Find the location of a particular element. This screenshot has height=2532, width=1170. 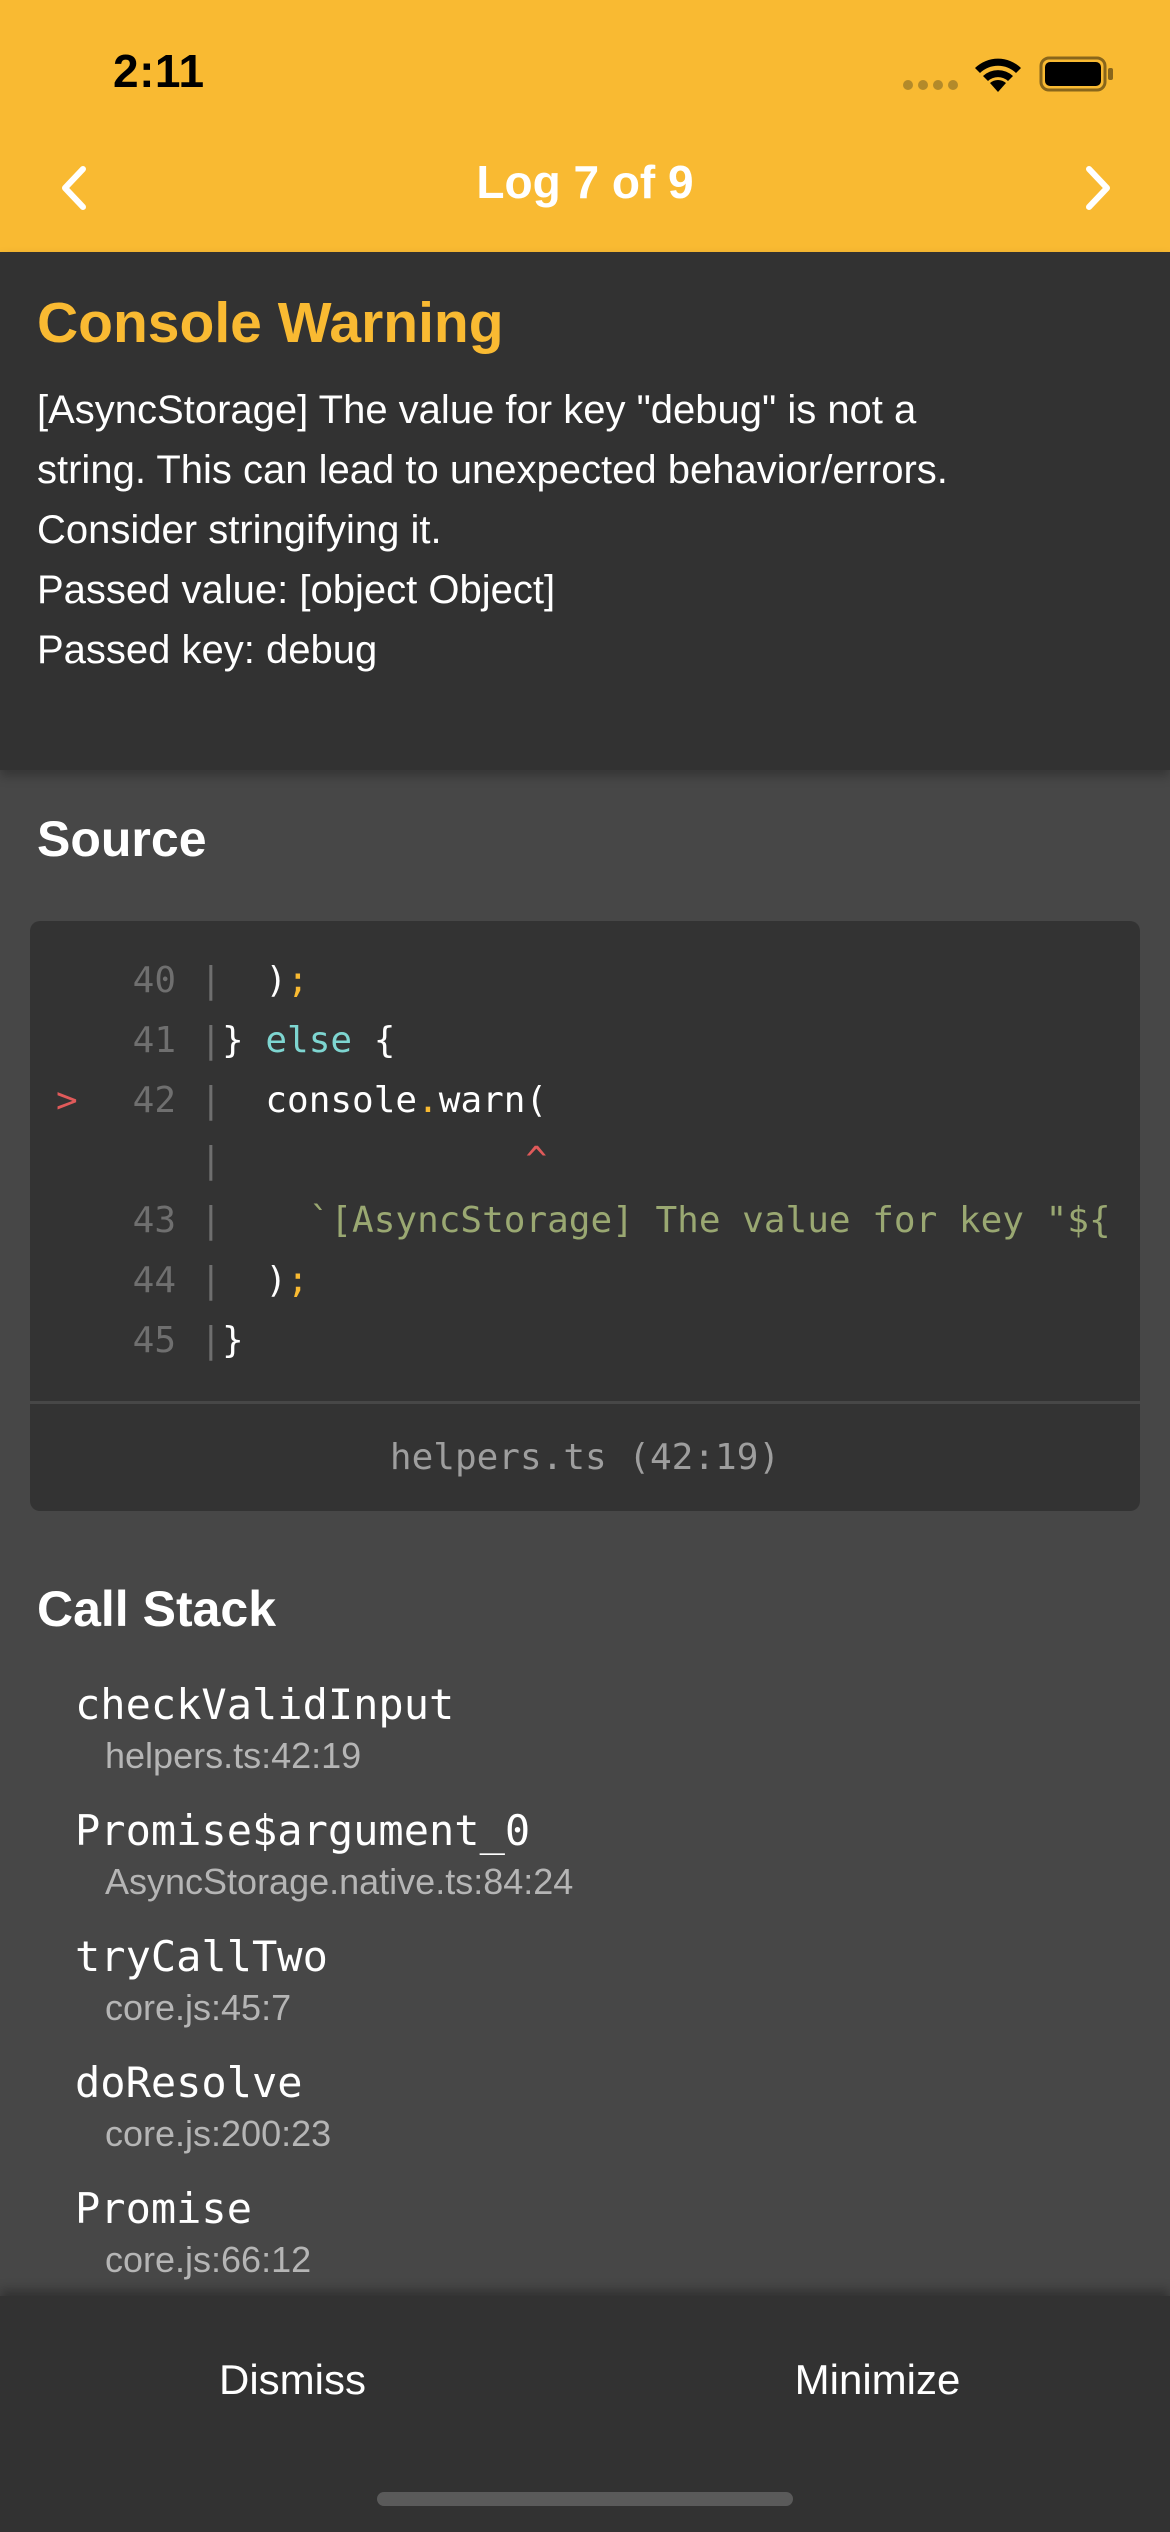

stack-frame-function: tryCallTwo is located at coordinates (201, 1956).